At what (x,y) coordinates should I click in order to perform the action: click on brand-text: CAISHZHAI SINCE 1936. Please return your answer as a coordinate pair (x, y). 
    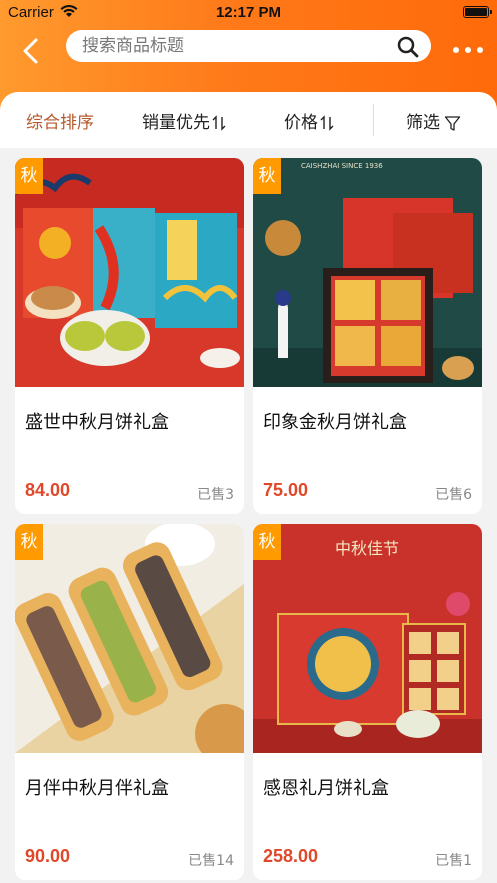
    Looking at the image, I should click on (342, 166).